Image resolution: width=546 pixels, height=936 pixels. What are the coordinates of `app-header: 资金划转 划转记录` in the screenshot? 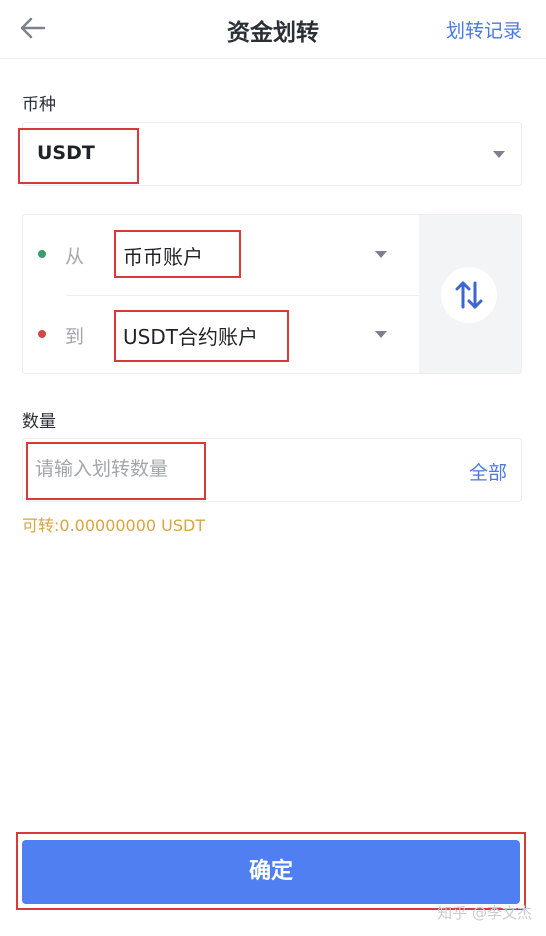 It's located at (273, 29).